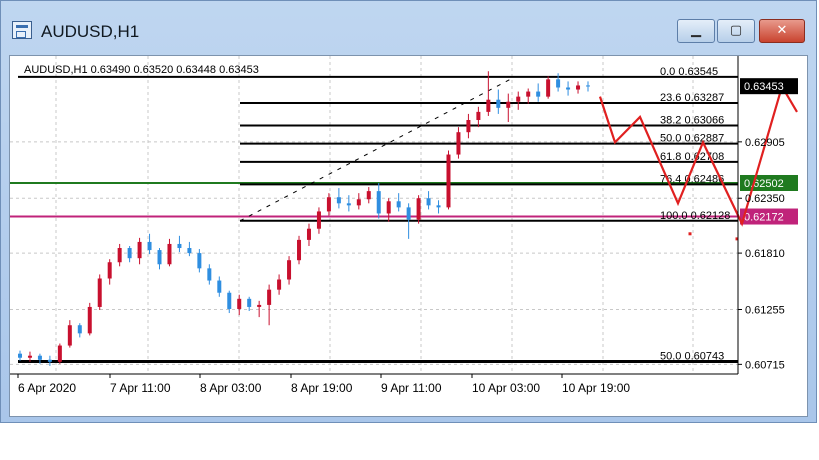  What do you see at coordinates (695, 216) in the screenshot?
I see `fib-level-label: 100.0 0.62128` at bounding box center [695, 216].